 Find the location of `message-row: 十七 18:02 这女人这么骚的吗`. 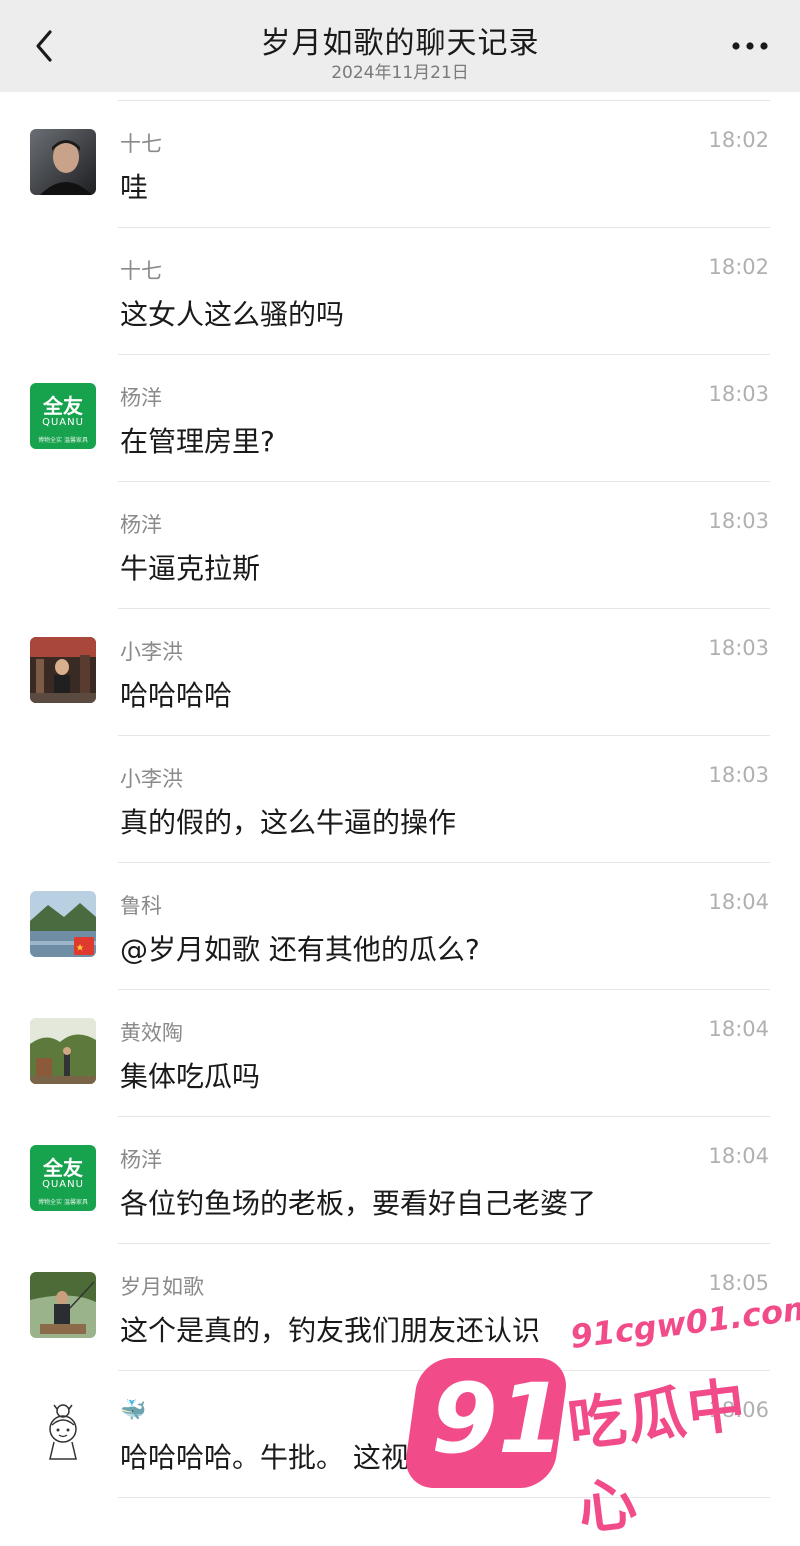

message-row: 十七 18:02 这女人这么骚的吗 is located at coordinates (400, 291).